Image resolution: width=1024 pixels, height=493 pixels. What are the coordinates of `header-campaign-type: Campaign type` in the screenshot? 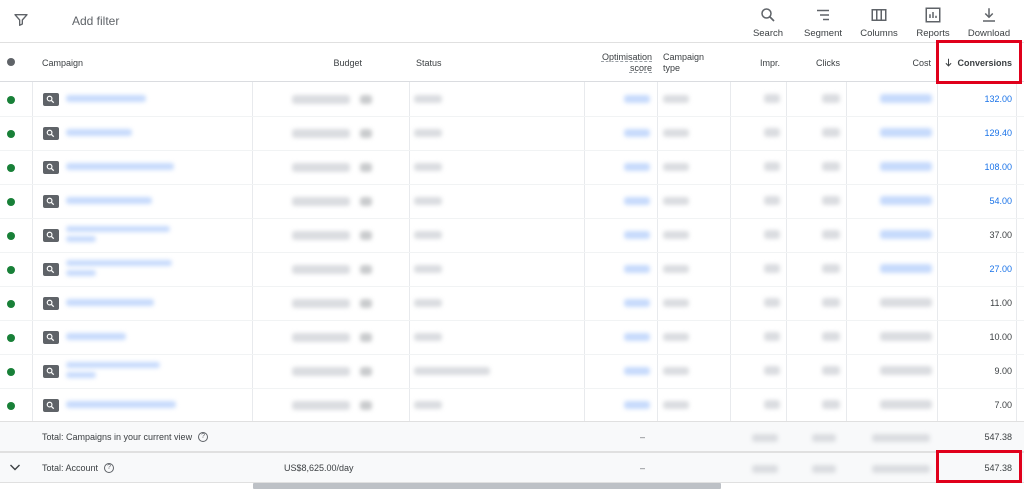 It's located at (693, 62).